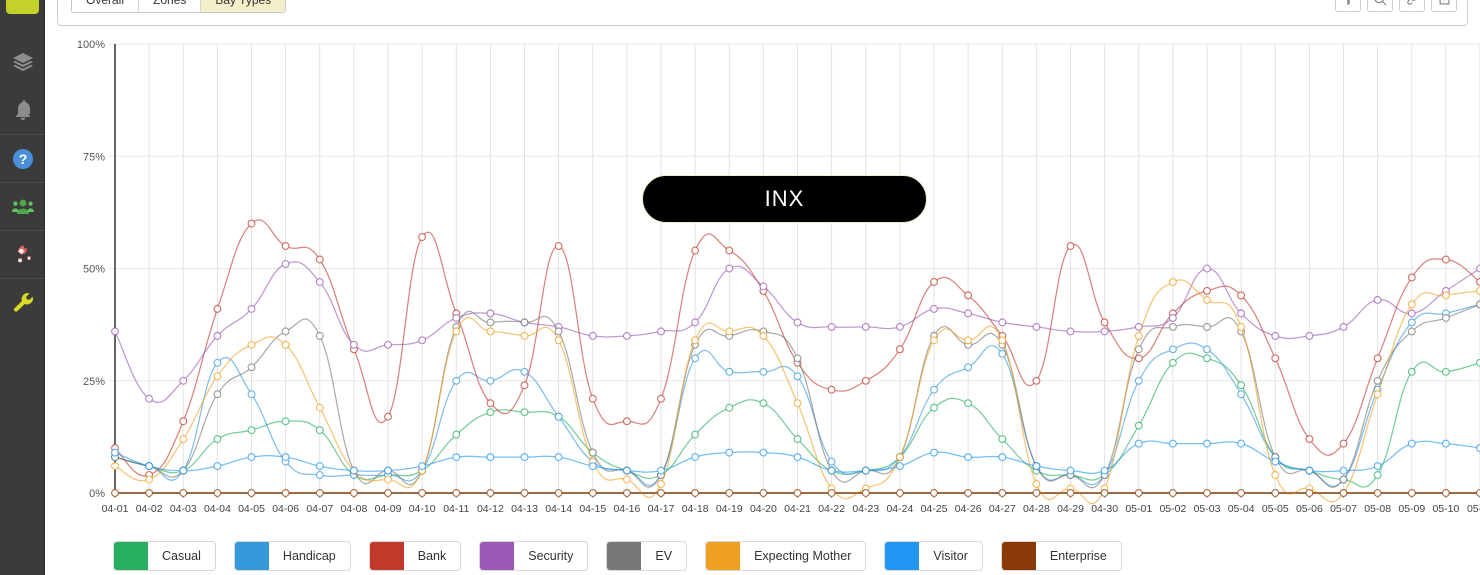 This screenshot has height=575, width=1480. I want to click on legend-item: Casual, so click(164, 556).